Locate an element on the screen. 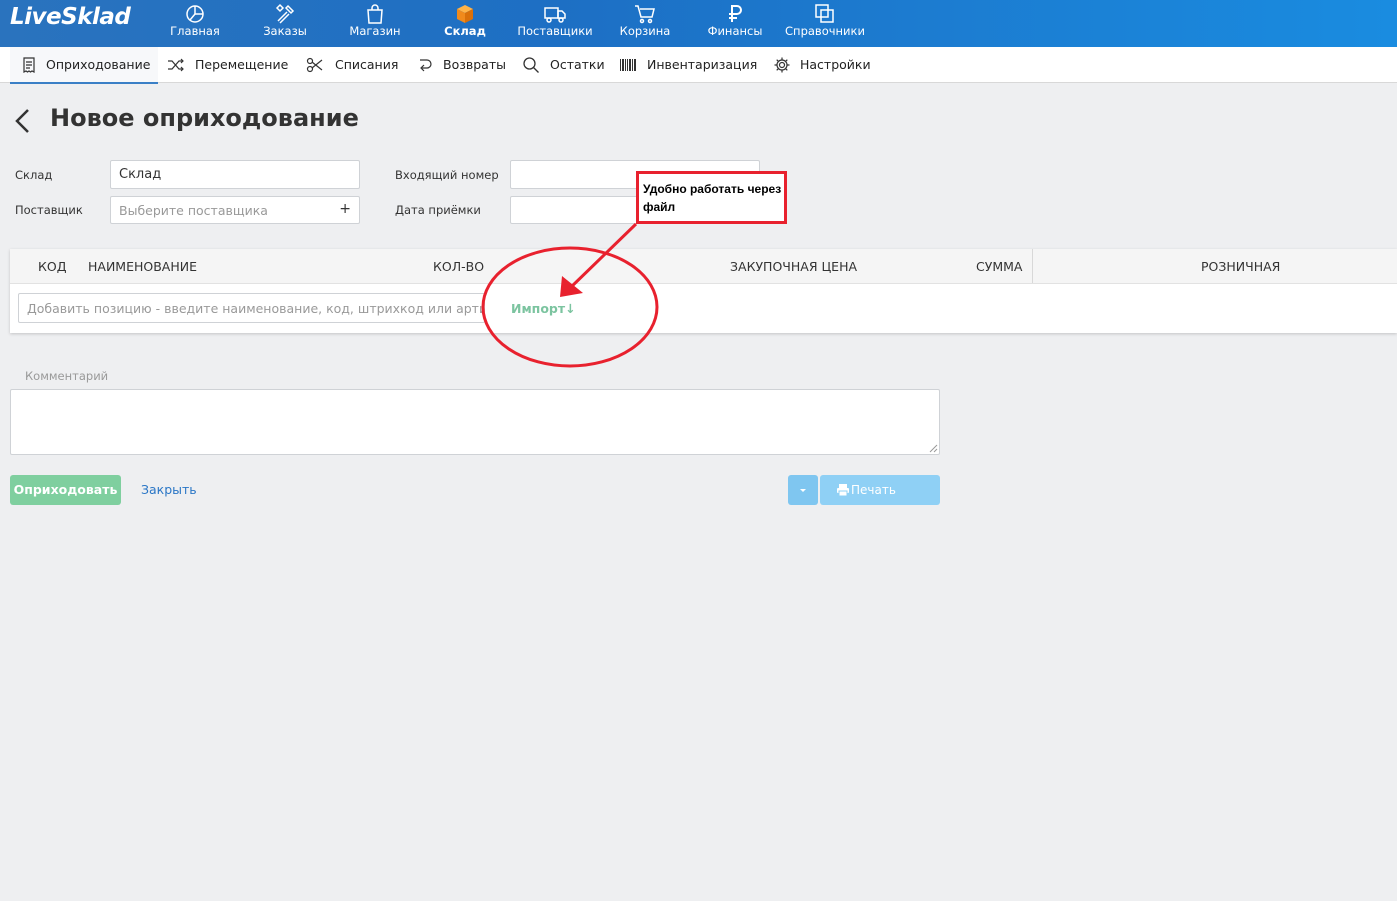 The height and width of the screenshot is (901, 1397). nav-item-home: Главная is located at coordinates (195, 23).